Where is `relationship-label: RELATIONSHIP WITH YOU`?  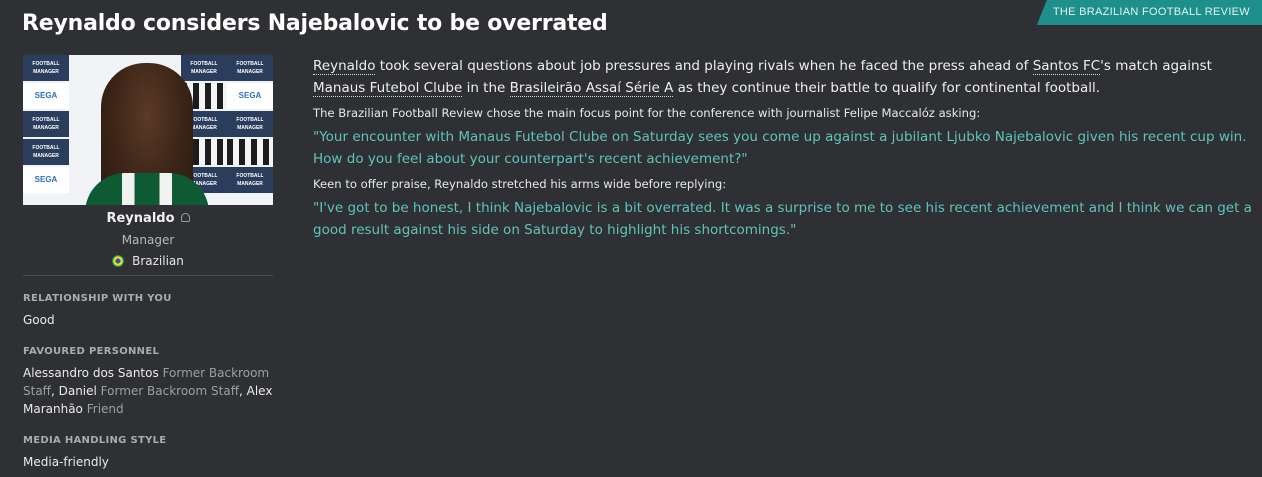 relationship-label: RELATIONSHIP WITH YOU is located at coordinates (97, 298).